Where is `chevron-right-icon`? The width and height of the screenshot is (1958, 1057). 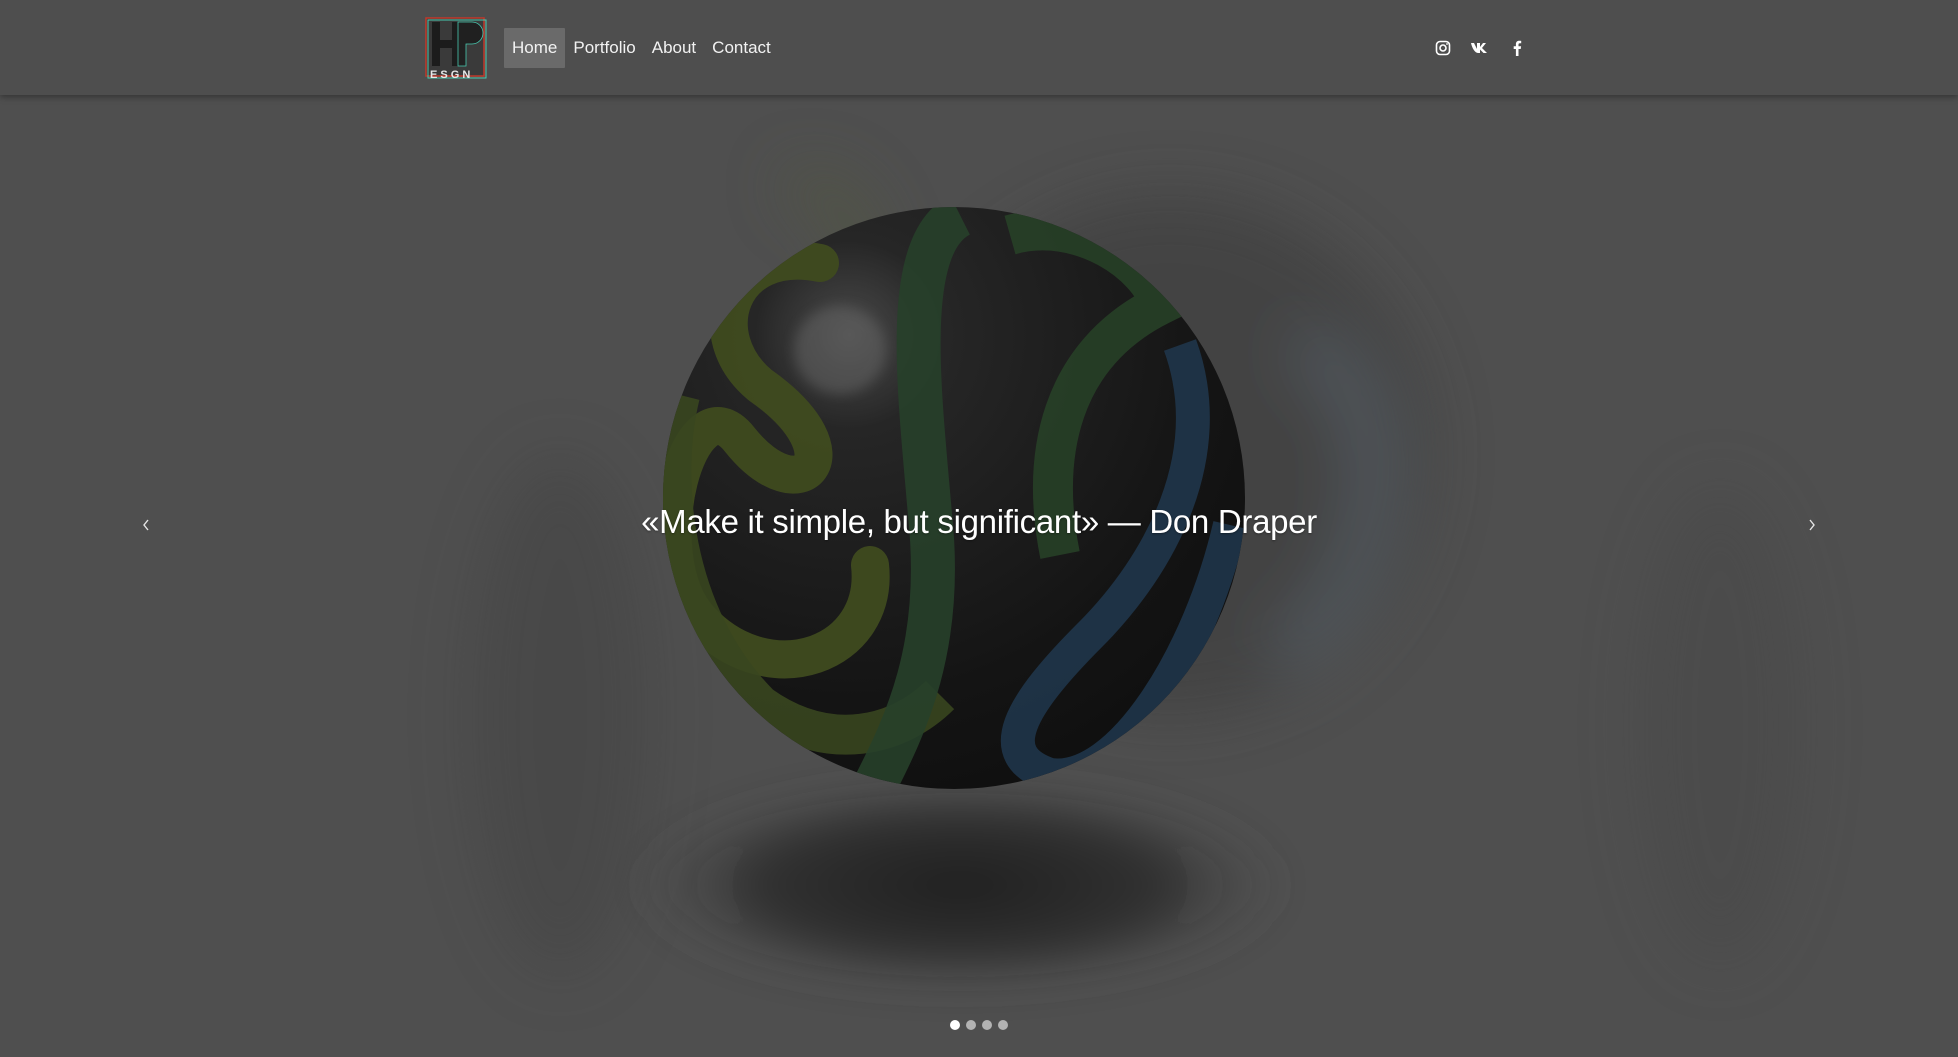 chevron-right-icon is located at coordinates (1812, 525).